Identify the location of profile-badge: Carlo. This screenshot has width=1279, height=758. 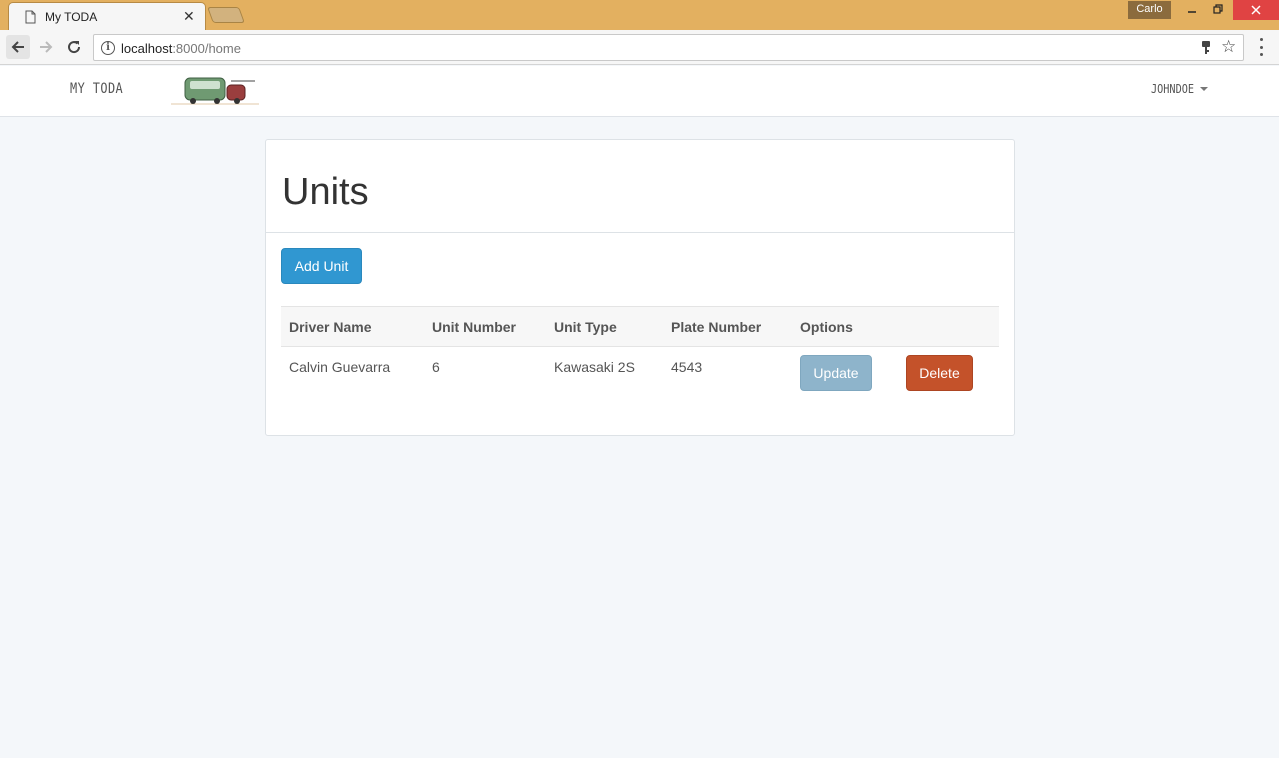
(1149, 10).